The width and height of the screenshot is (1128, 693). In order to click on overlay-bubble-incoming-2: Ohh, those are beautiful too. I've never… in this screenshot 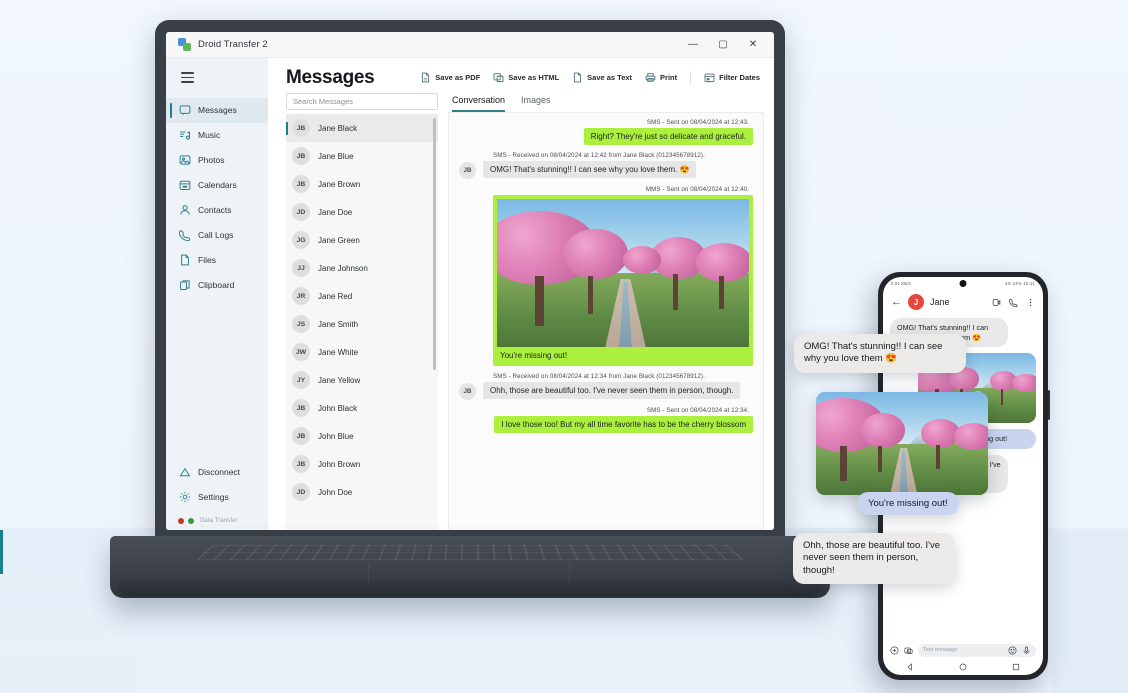, I will do `click(874, 559)`.